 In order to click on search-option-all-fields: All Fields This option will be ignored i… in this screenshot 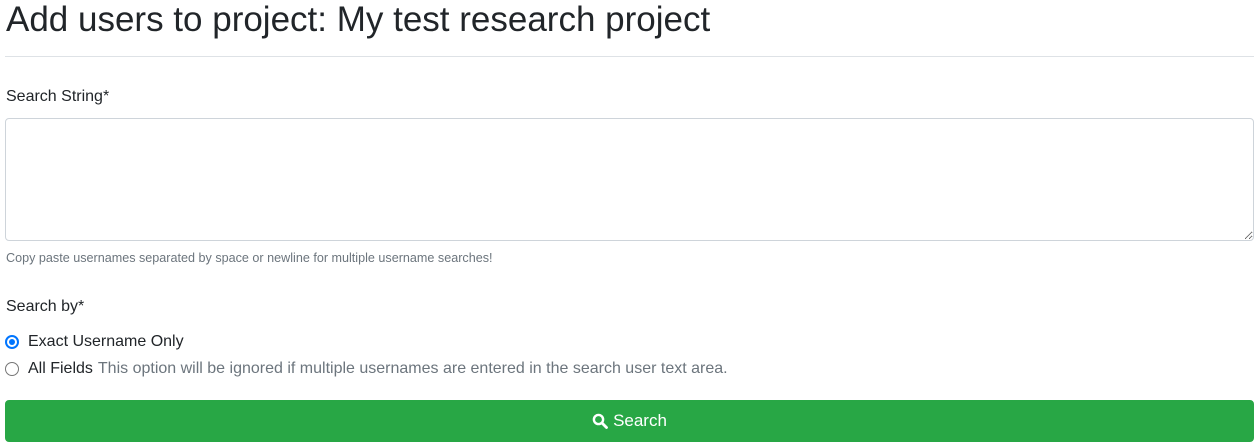, I will do `click(366, 369)`.